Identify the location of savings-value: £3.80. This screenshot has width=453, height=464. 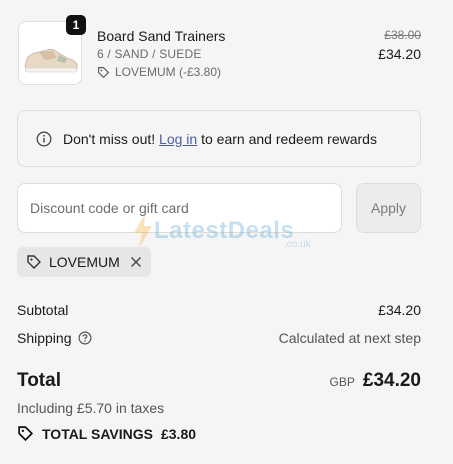
(178, 433).